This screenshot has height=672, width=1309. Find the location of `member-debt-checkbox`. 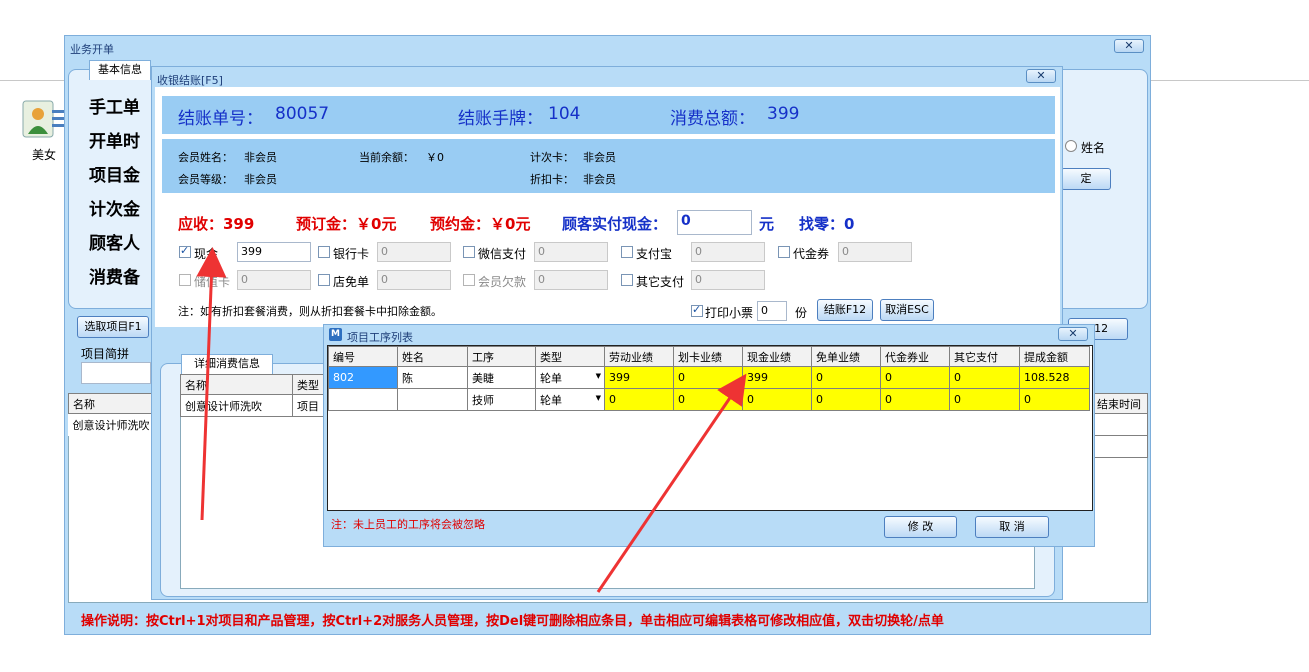

member-debt-checkbox is located at coordinates (469, 280).